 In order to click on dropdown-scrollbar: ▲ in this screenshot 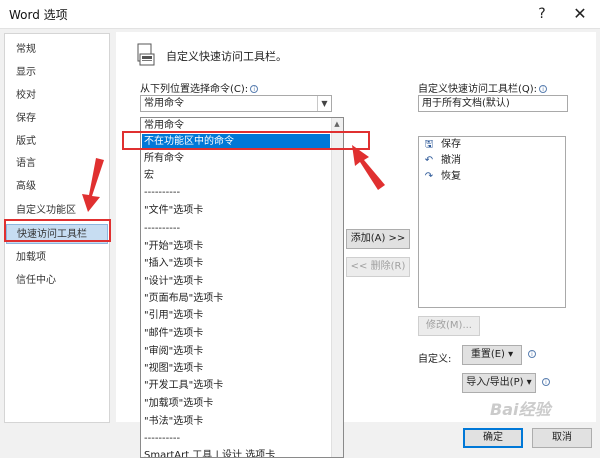, I will do `click(337, 287)`.